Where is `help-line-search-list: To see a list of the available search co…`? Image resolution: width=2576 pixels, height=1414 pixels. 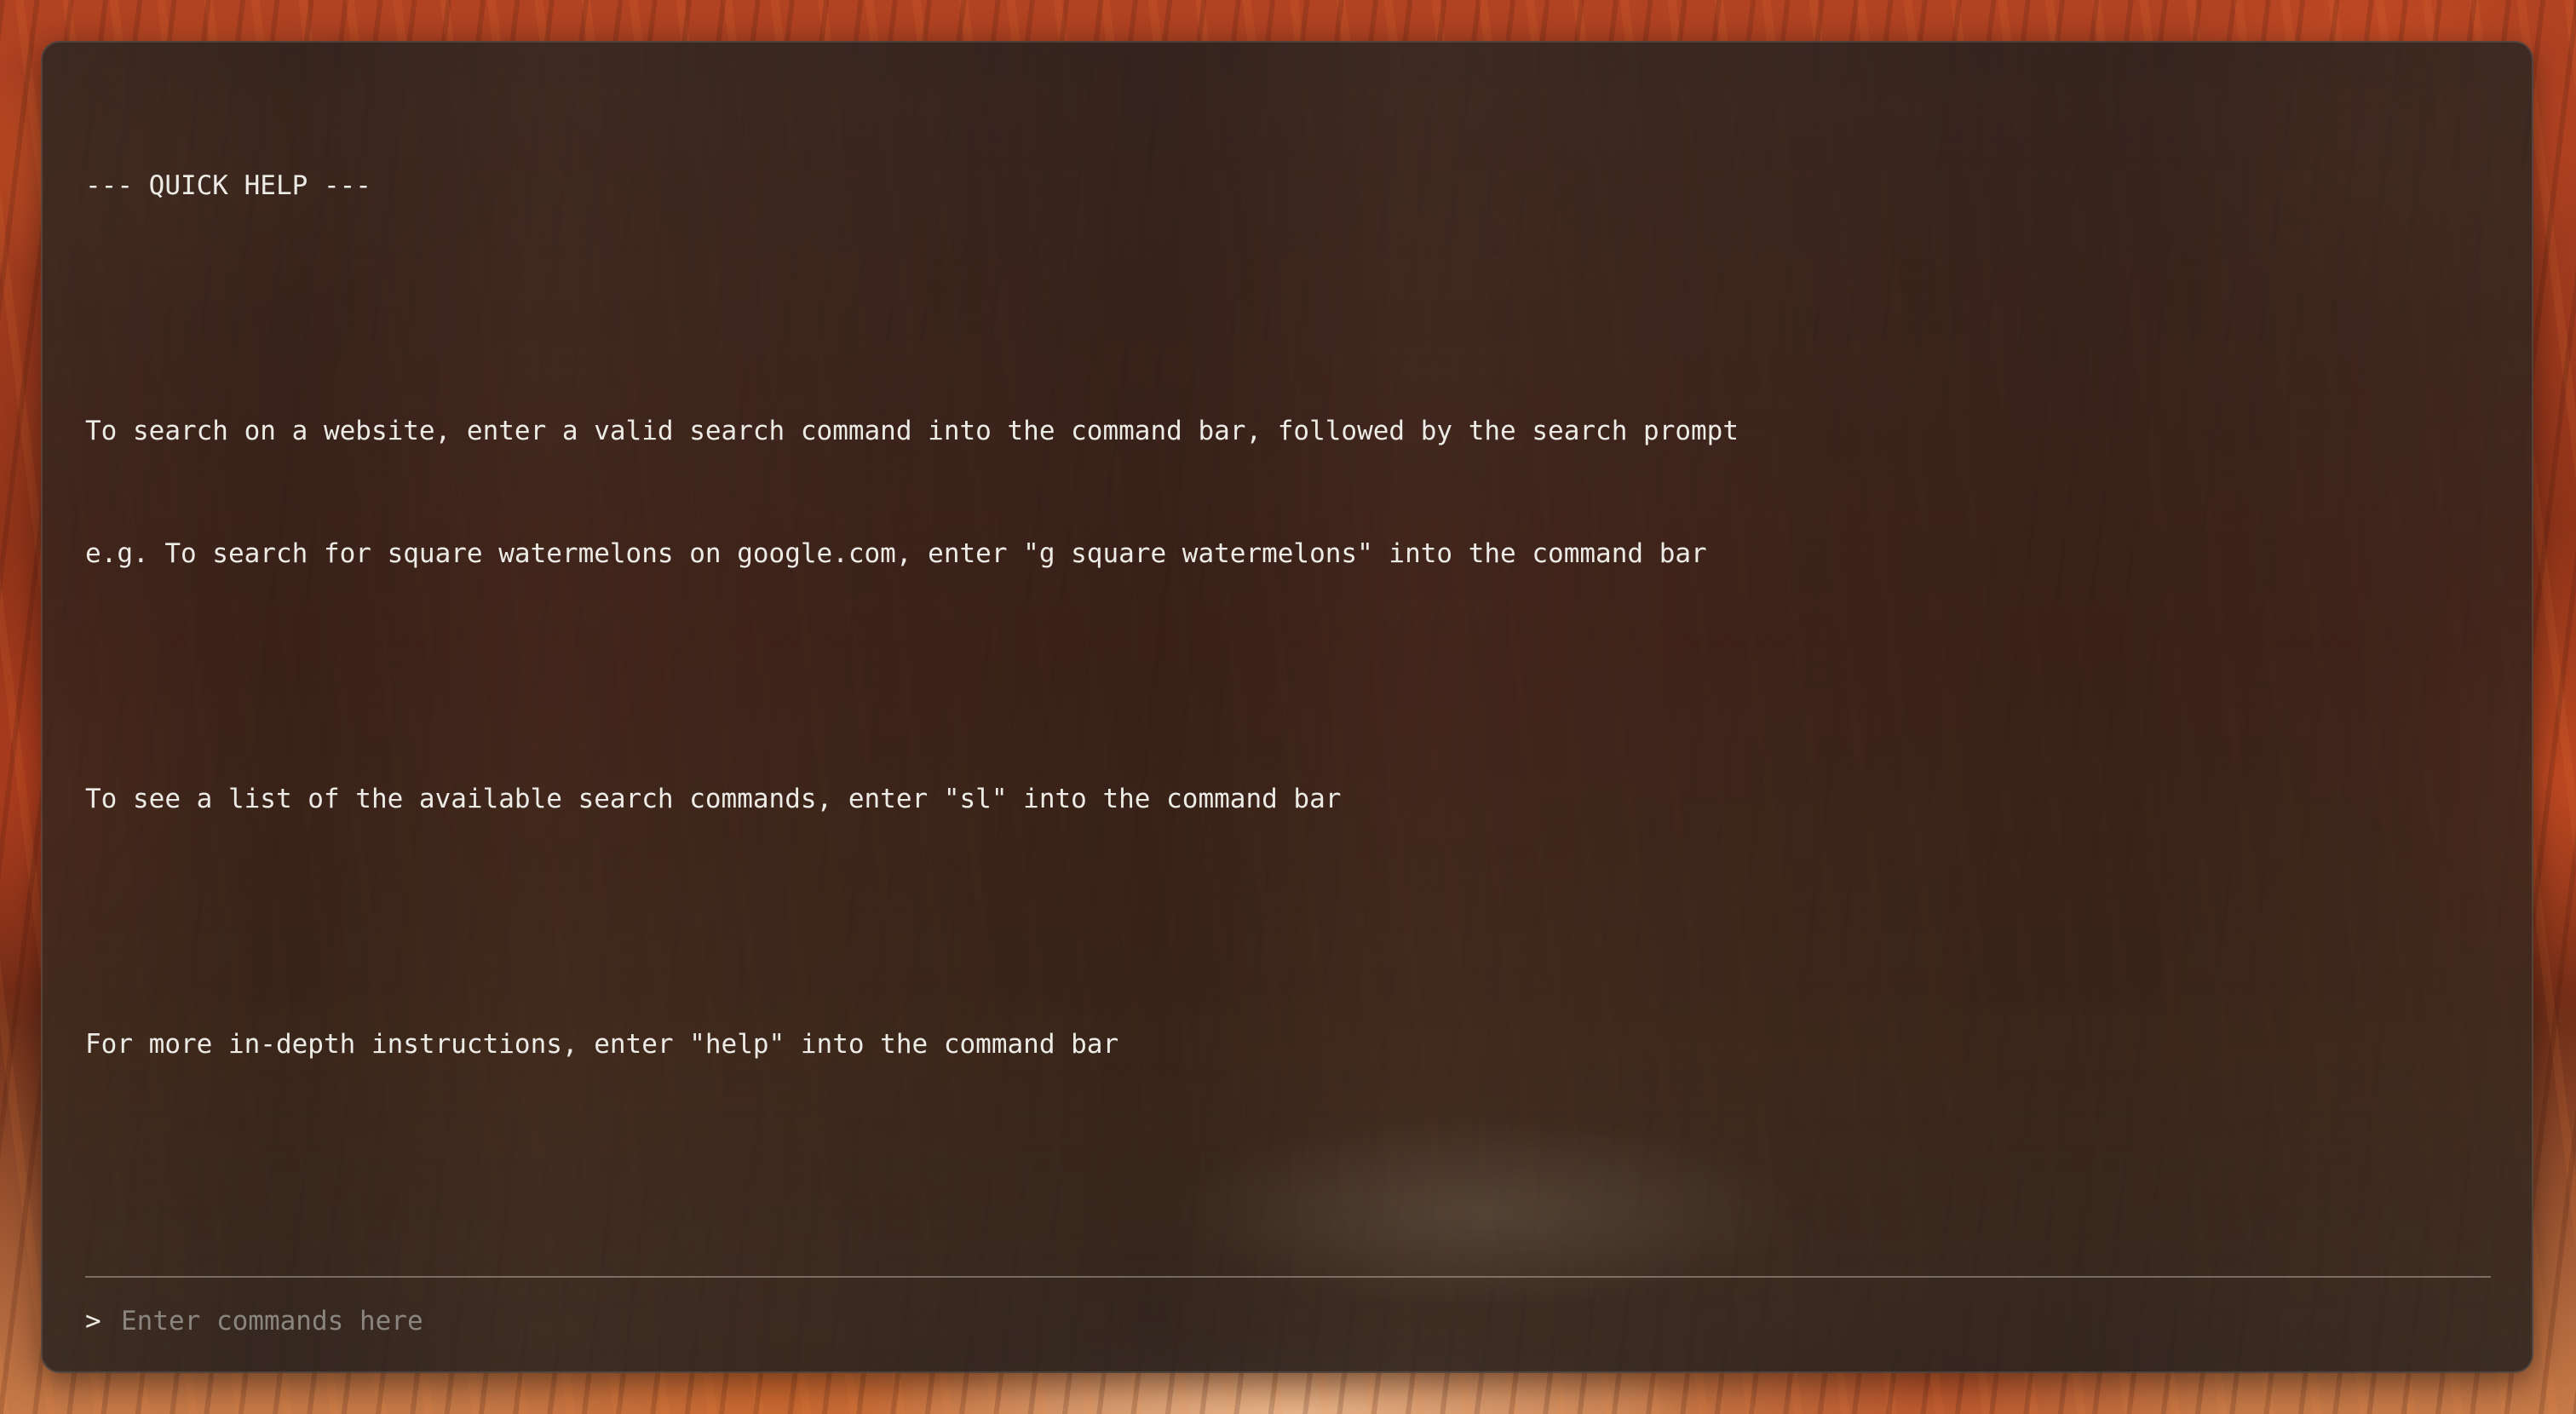
help-line-search-list: To see a list of the available search co… is located at coordinates (714, 799).